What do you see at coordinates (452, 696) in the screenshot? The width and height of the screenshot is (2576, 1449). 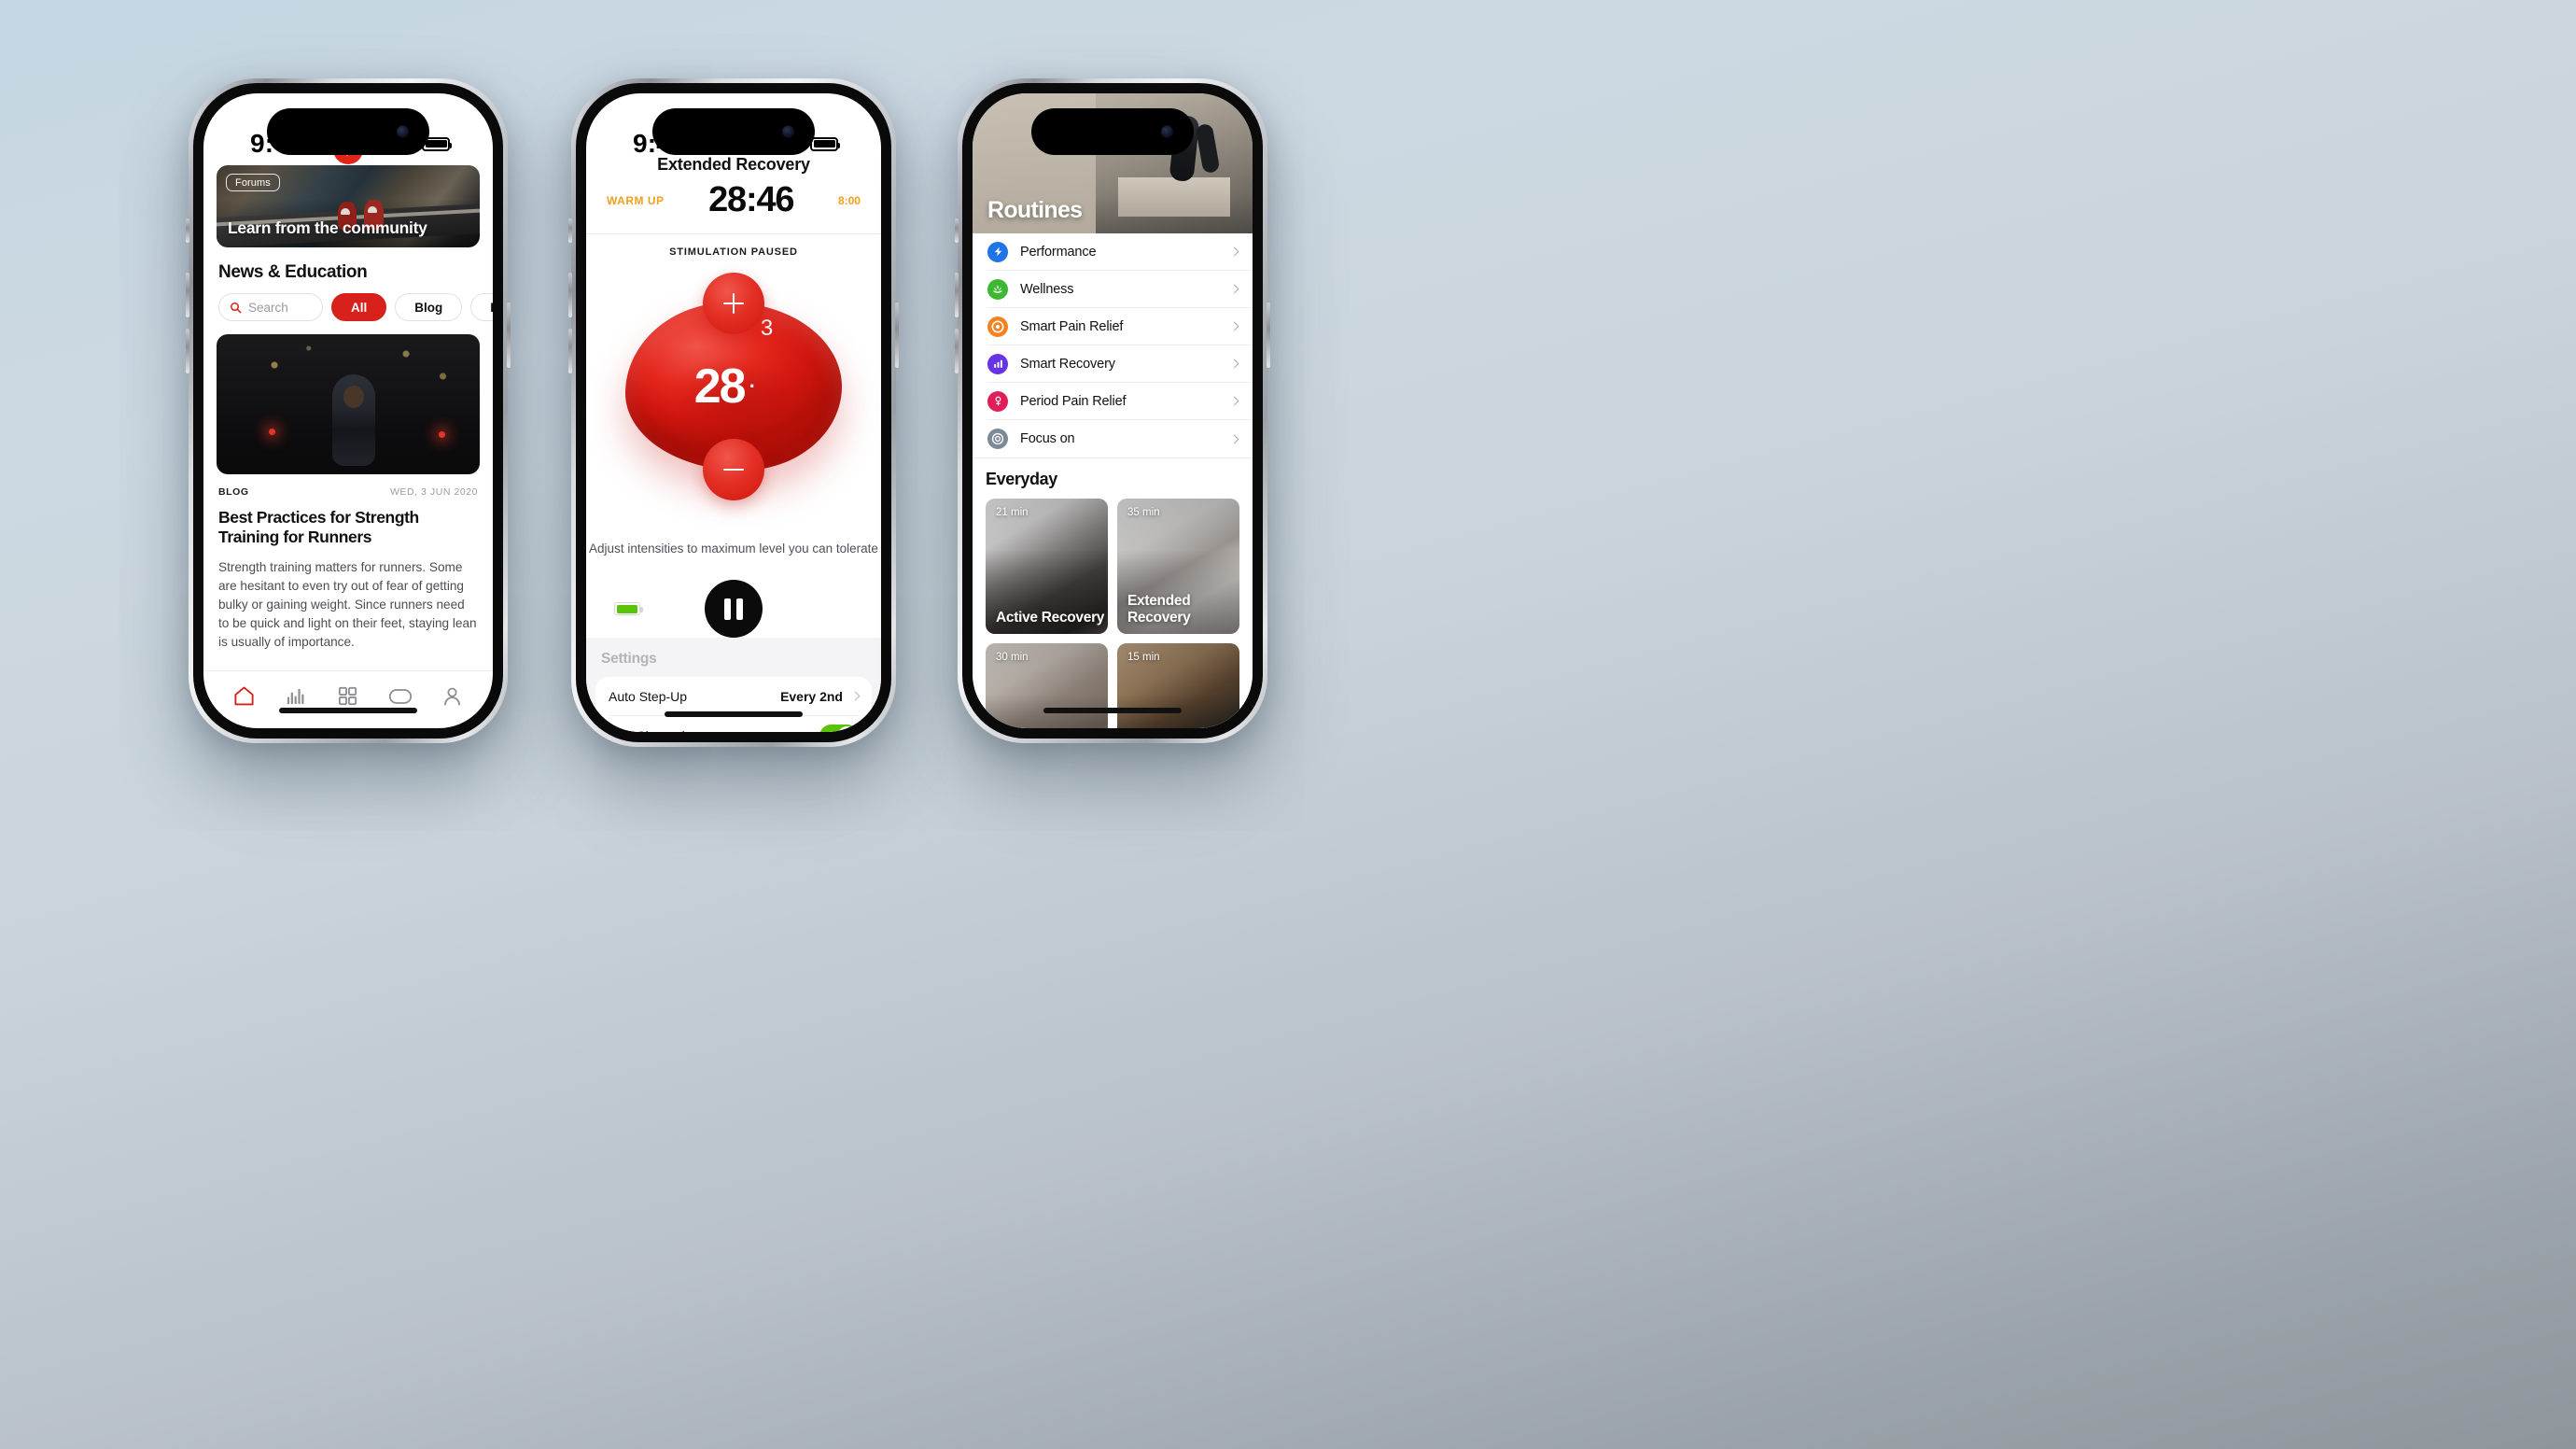 I see `tab-profile` at bounding box center [452, 696].